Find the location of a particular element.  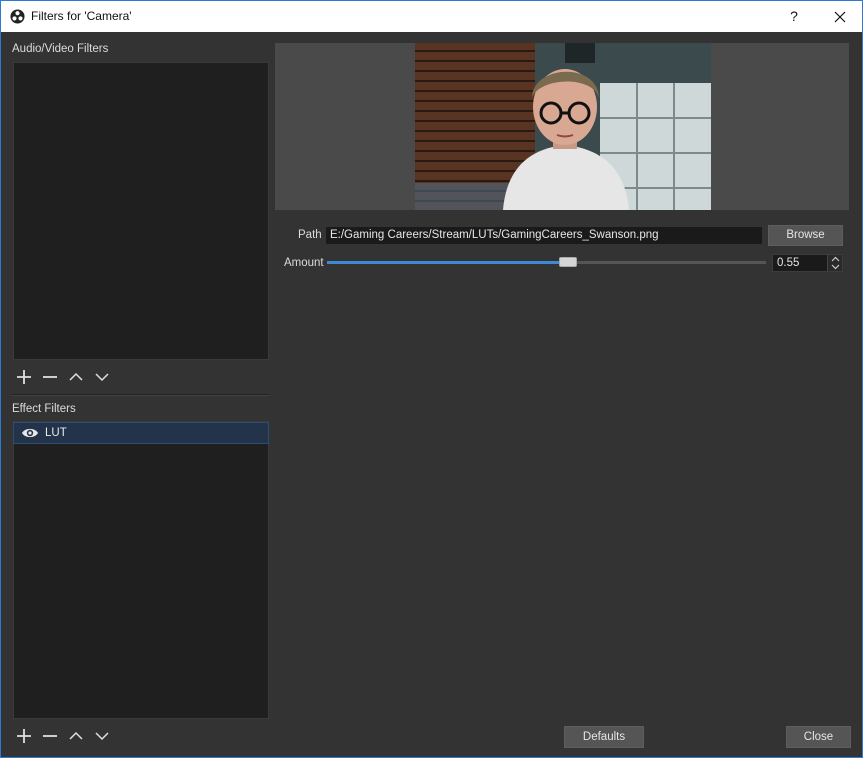

move-audio-filter-down-button is located at coordinates (102, 377).